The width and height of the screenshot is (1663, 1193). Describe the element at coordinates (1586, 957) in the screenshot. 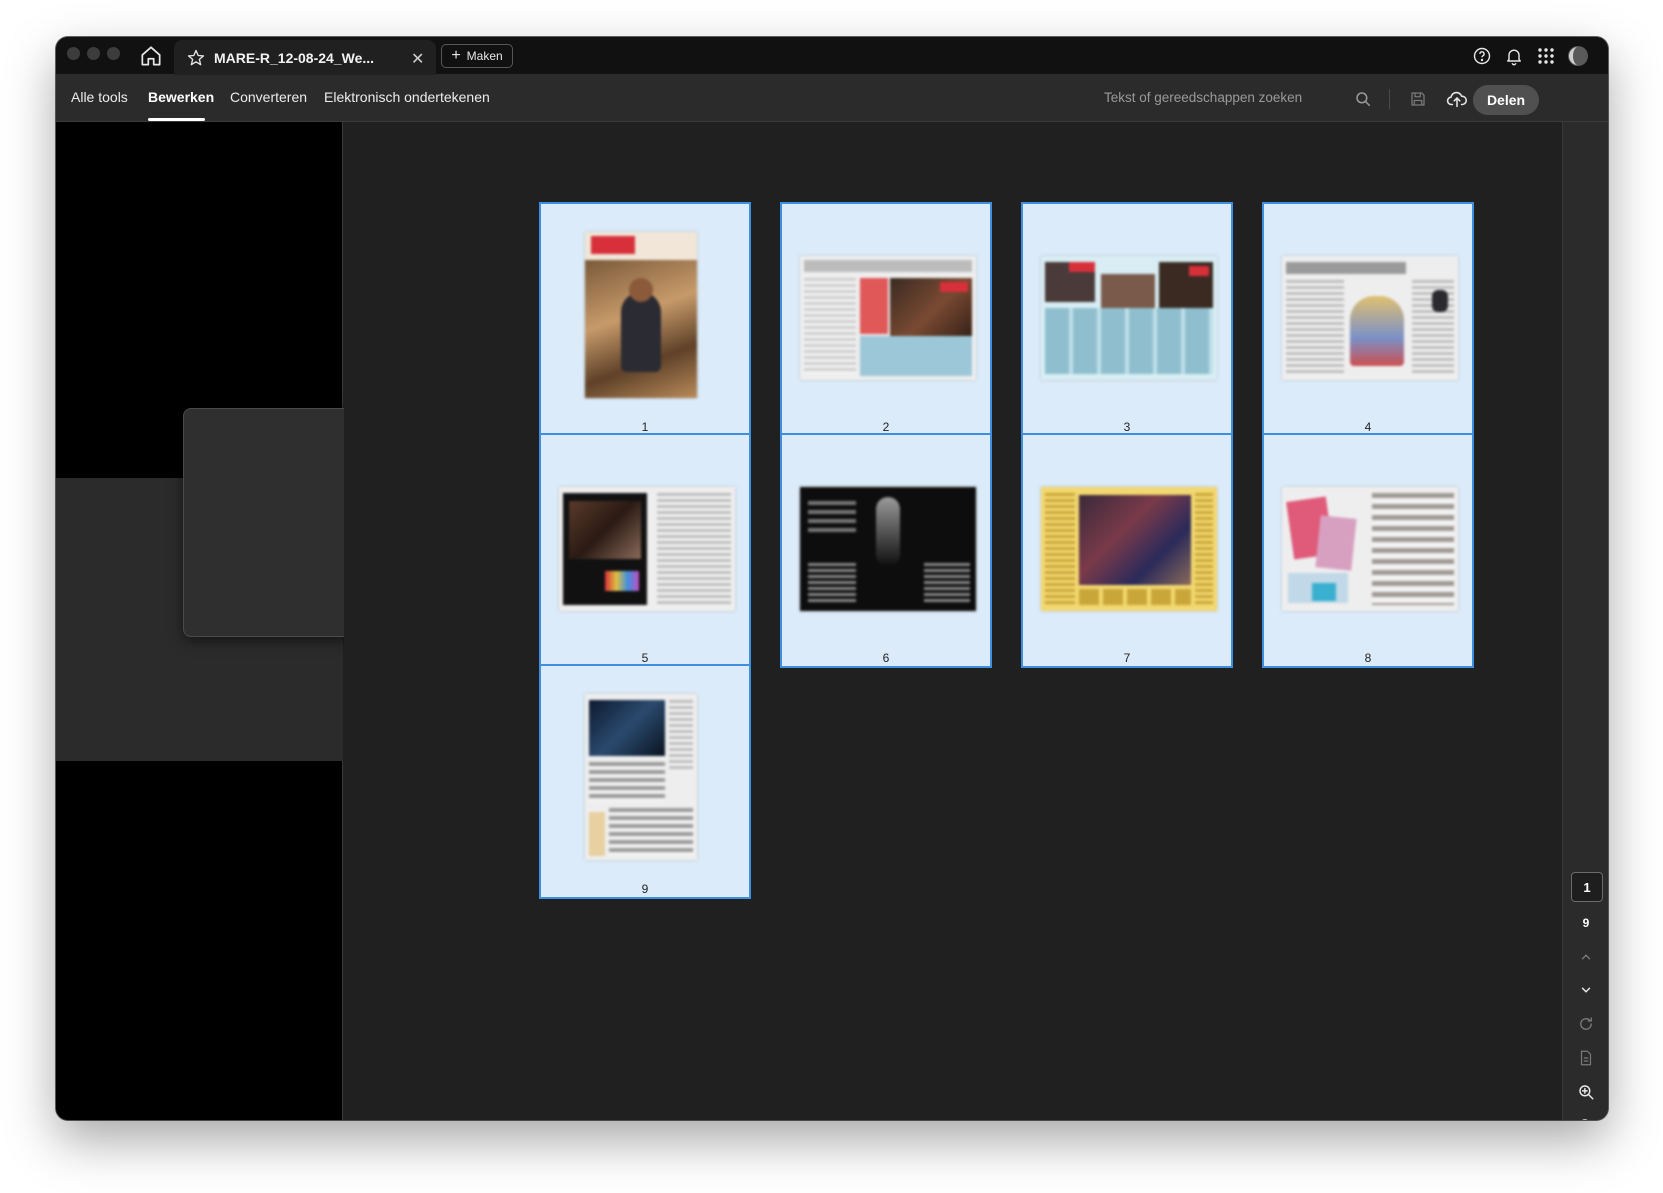

I see `chevron-up-icon` at that location.